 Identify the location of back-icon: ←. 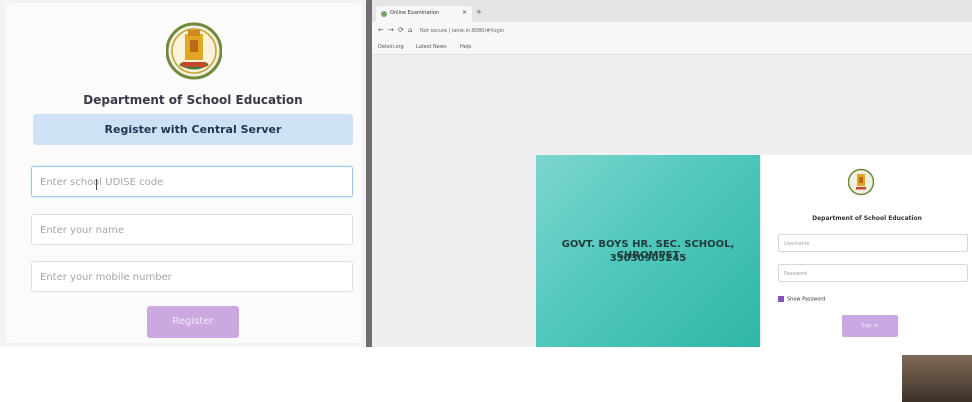
(381, 30).